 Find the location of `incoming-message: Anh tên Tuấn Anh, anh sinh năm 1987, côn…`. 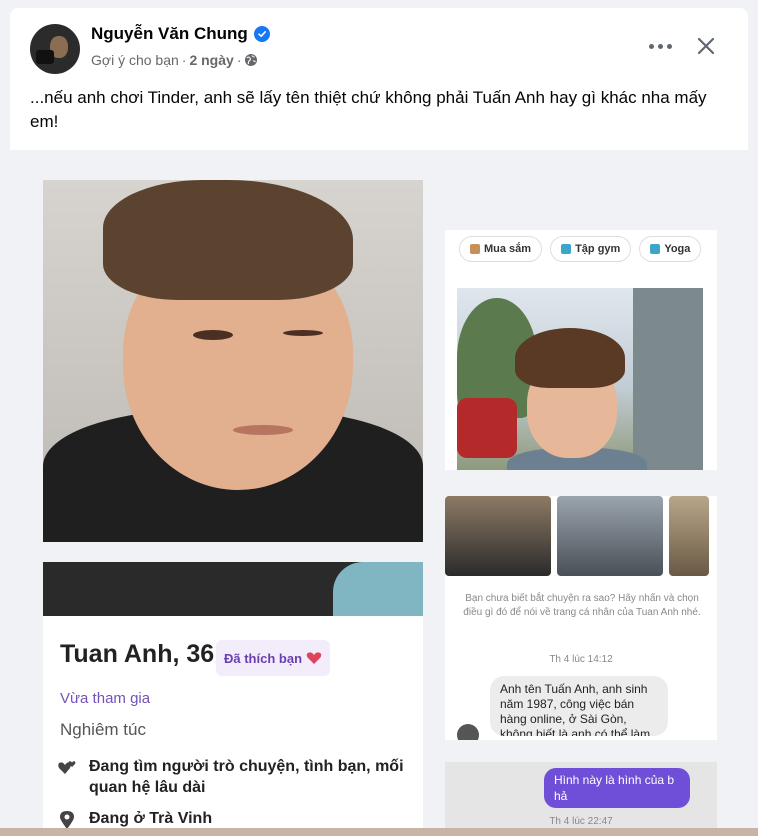

incoming-message: Anh tên Tuấn Anh, anh sinh năm 1987, côn… is located at coordinates (579, 706).